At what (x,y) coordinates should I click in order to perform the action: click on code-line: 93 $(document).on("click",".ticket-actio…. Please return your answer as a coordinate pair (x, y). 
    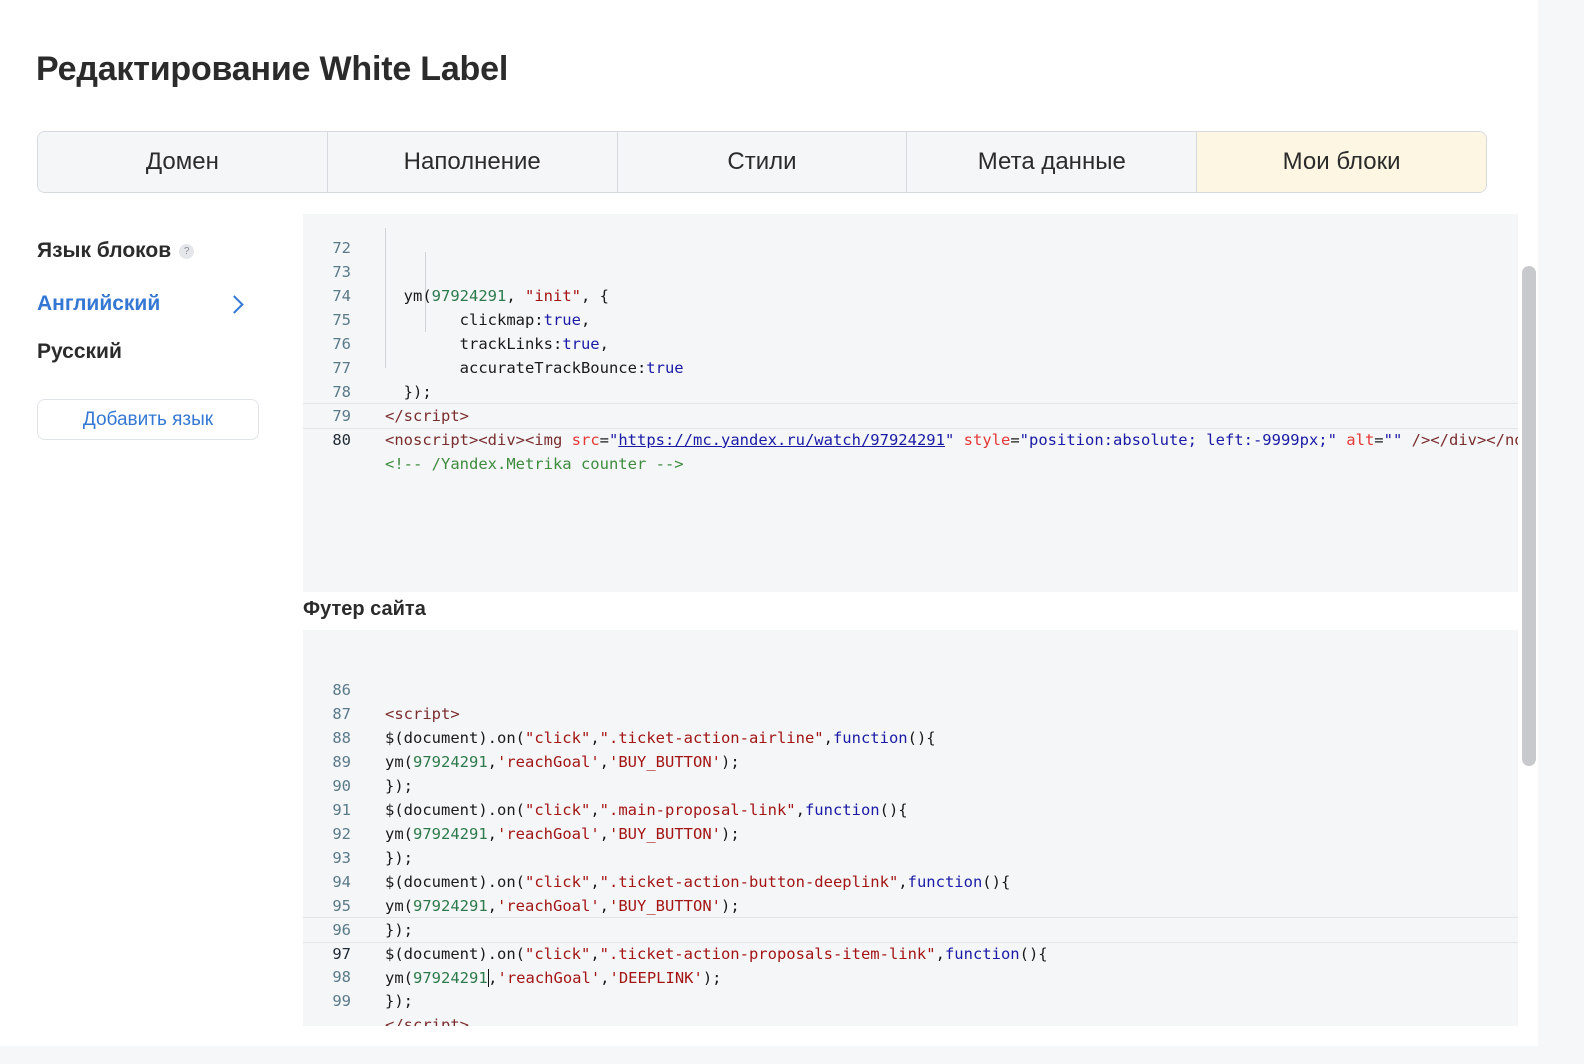
    Looking at the image, I should click on (910, 856).